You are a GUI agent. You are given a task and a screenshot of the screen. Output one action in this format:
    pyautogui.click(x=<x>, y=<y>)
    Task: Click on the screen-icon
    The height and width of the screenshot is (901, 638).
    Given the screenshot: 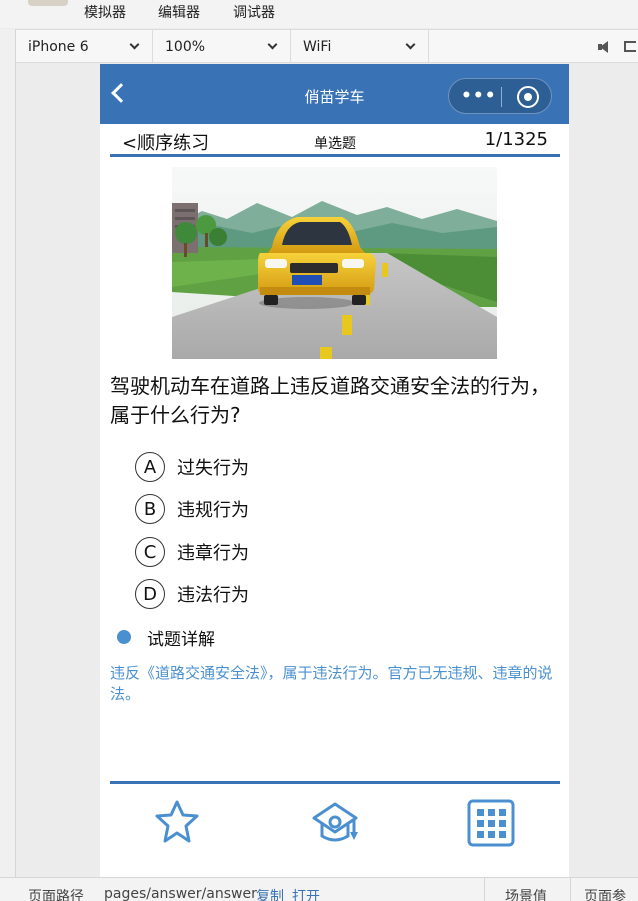 What is the action you would take?
    pyautogui.click(x=630, y=46)
    